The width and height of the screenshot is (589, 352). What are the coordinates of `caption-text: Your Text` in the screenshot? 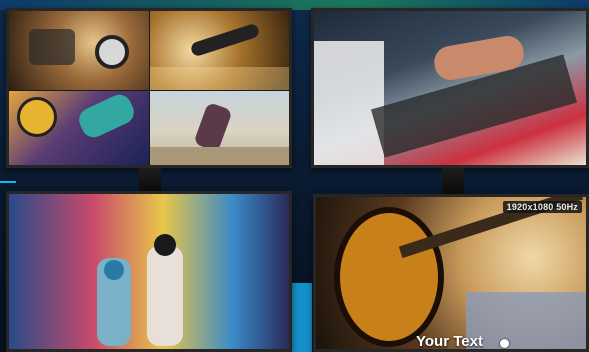 It's located at (449, 341).